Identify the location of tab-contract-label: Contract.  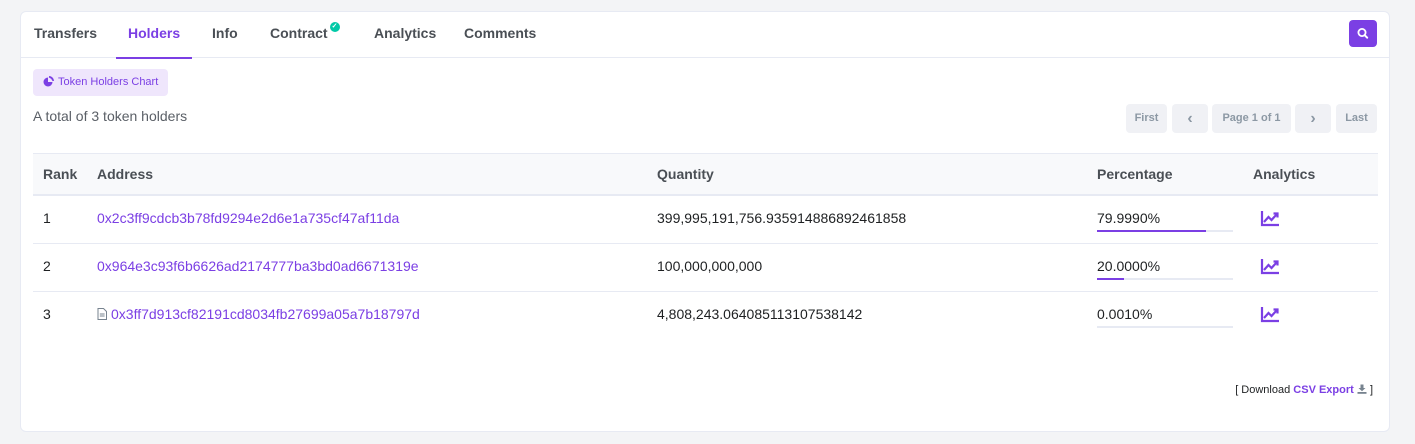
(299, 33).